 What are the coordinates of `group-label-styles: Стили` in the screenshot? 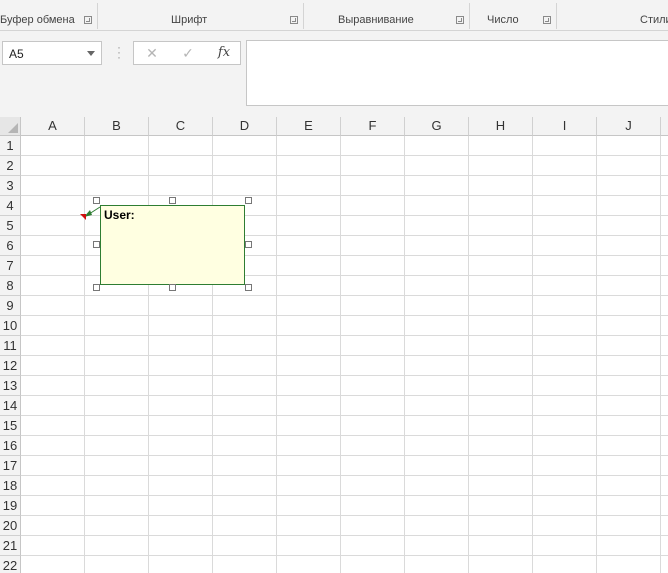 It's located at (654, 20).